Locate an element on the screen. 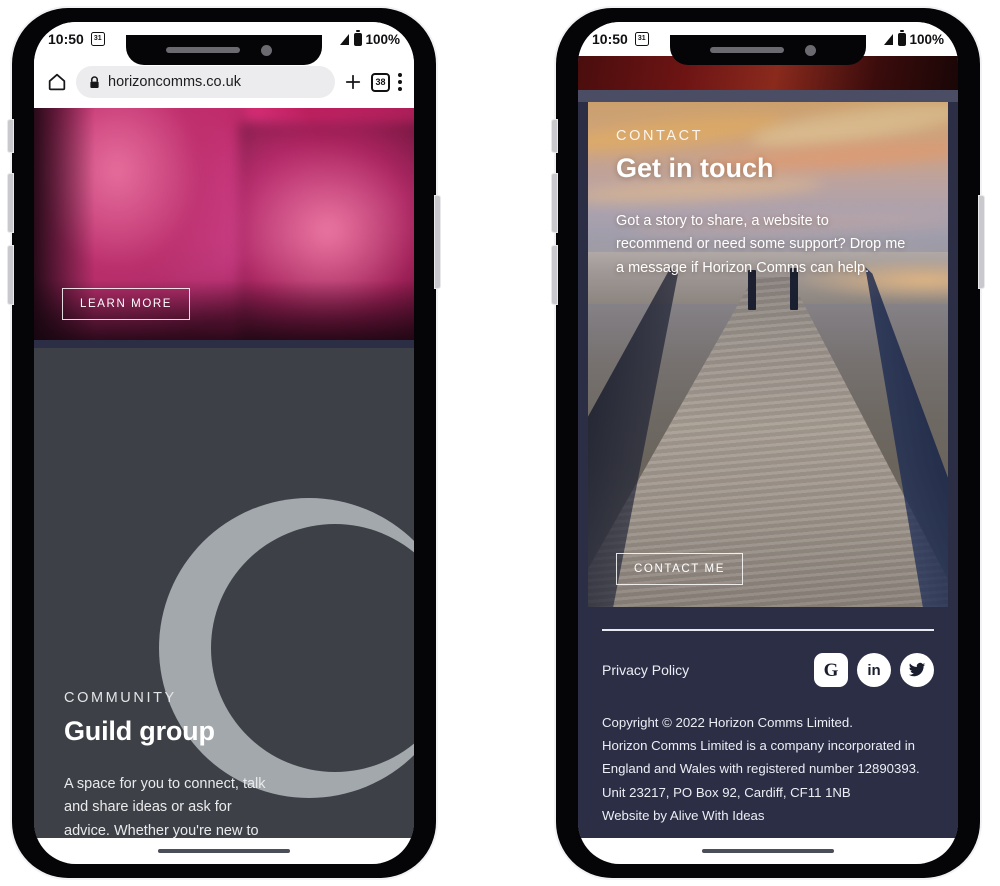  plus-icon is located at coordinates (353, 82).